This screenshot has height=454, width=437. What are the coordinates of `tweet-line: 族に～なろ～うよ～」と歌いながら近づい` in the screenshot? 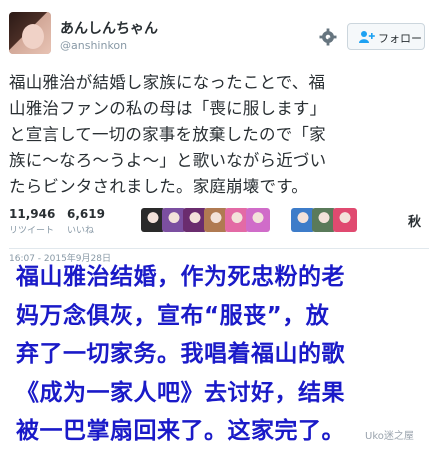 It's located at (168, 160).